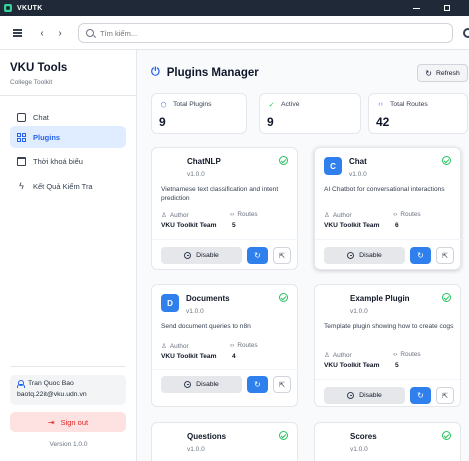  I want to click on sidebar-item-timetable: Thời khoá biểu, so click(68, 161).